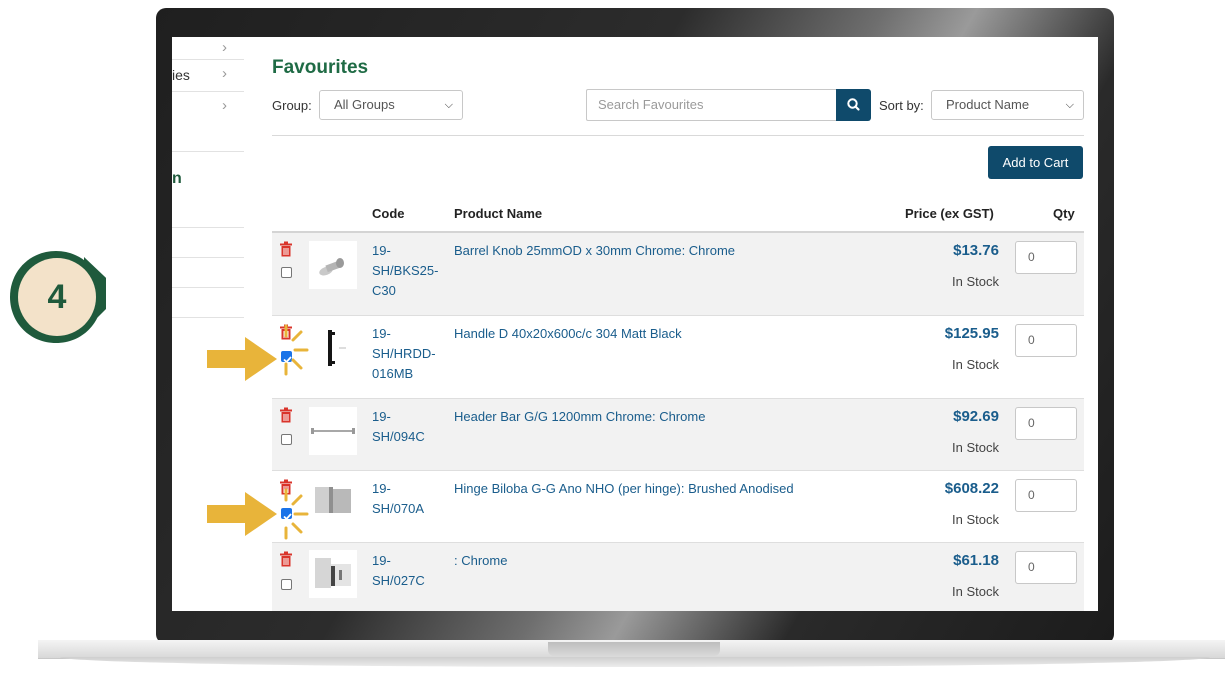 This screenshot has height=675, width=1225. Describe the element at coordinates (405, 271) in the screenshot. I see `product-code: 19- SH/BKS25- C30` at that location.